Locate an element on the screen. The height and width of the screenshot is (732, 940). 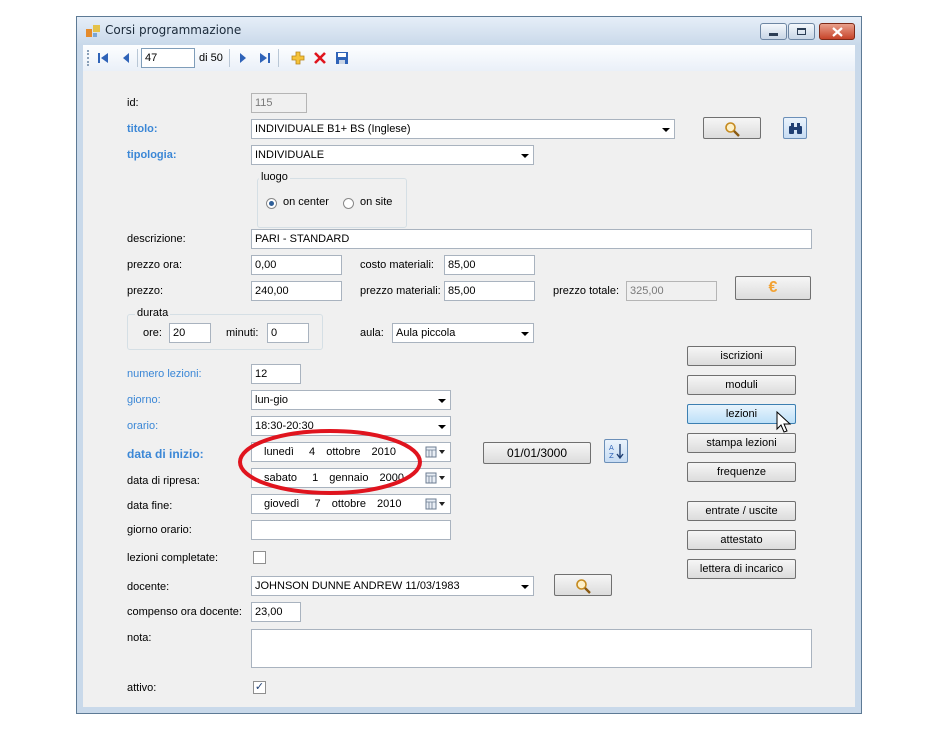
data-fine-picker: giovedì 7 ottobre 2010 is located at coordinates (351, 504).